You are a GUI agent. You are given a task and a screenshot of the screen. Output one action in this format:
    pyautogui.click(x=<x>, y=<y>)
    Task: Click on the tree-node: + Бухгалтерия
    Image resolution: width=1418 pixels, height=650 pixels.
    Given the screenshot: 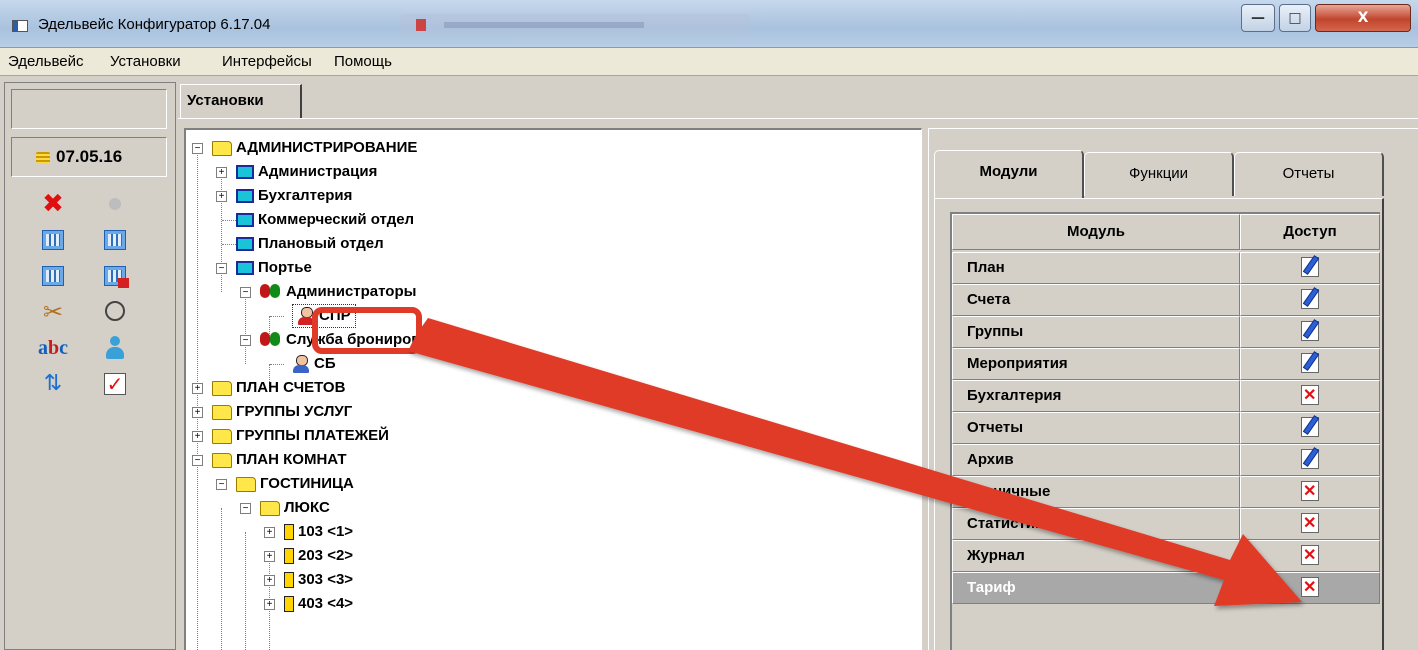 What is the action you would take?
    pyautogui.click(x=270, y=196)
    